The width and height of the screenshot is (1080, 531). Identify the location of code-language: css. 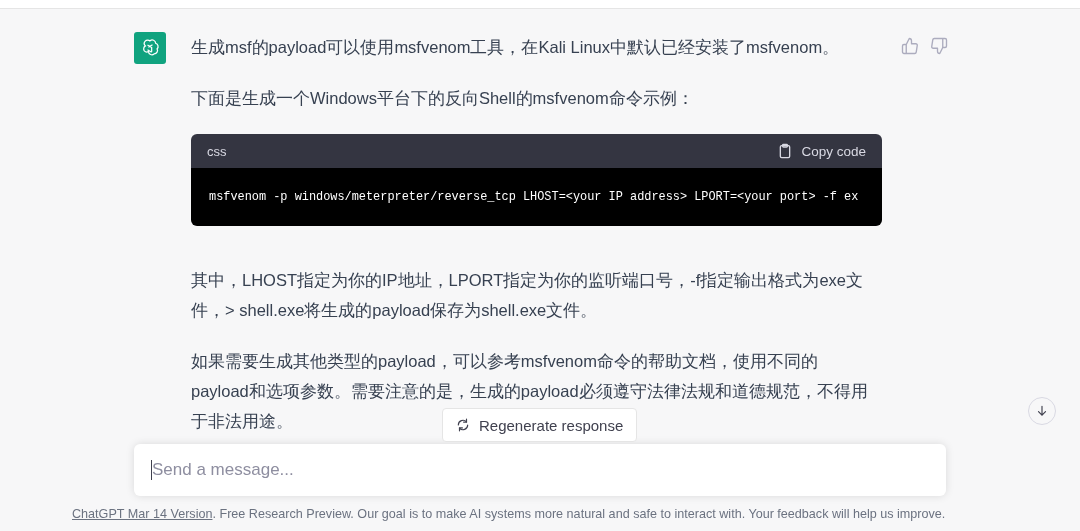
(217, 151).